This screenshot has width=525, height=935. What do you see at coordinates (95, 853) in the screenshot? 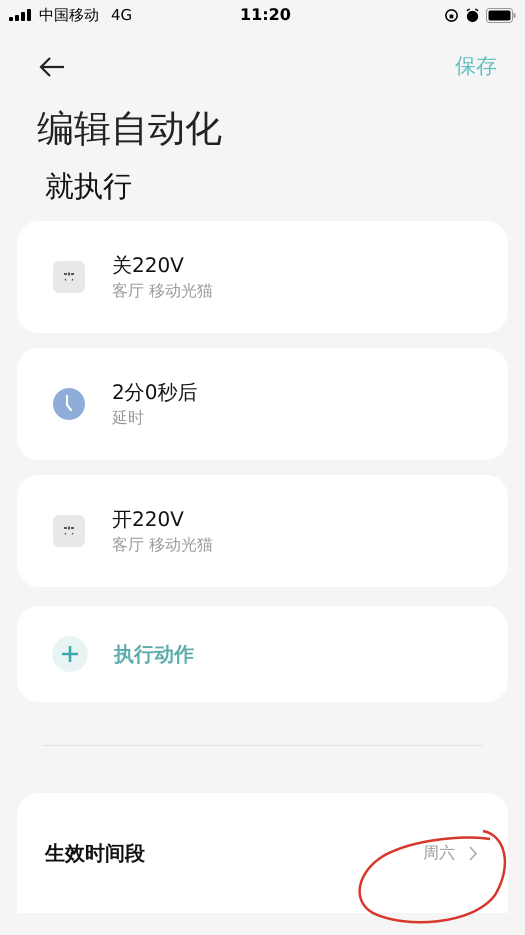
I see `time-period-label: 生效时间段` at bounding box center [95, 853].